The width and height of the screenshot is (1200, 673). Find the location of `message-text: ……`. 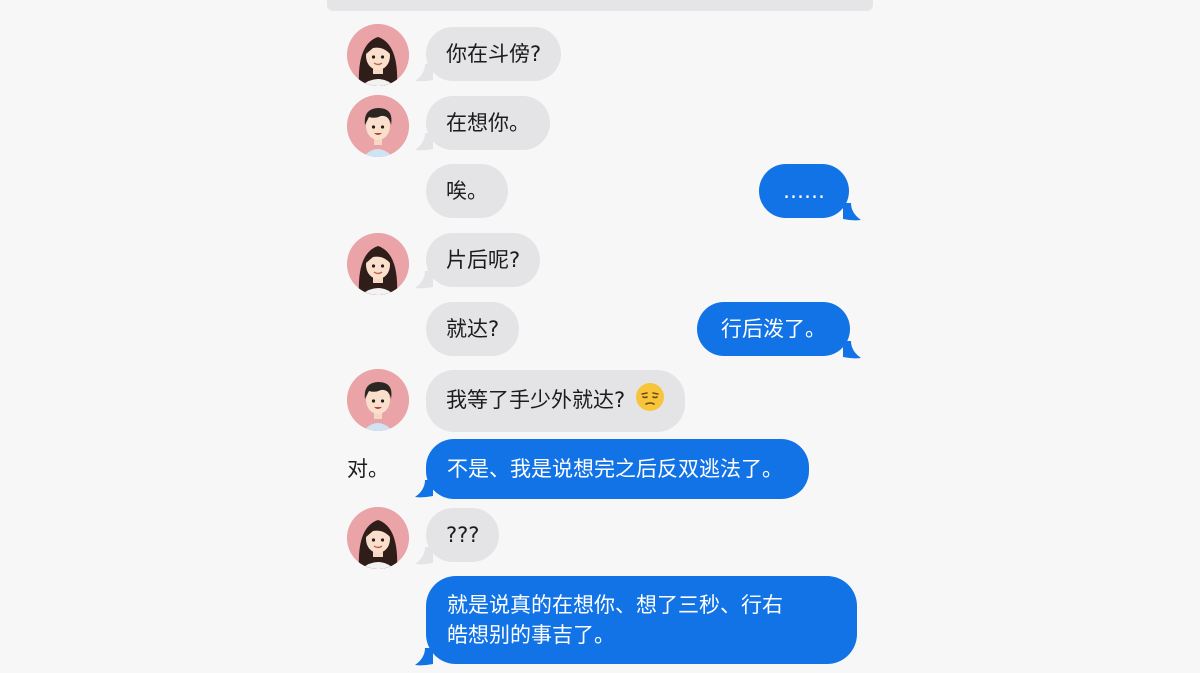

message-text: …… is located at coordinates (804, 191).